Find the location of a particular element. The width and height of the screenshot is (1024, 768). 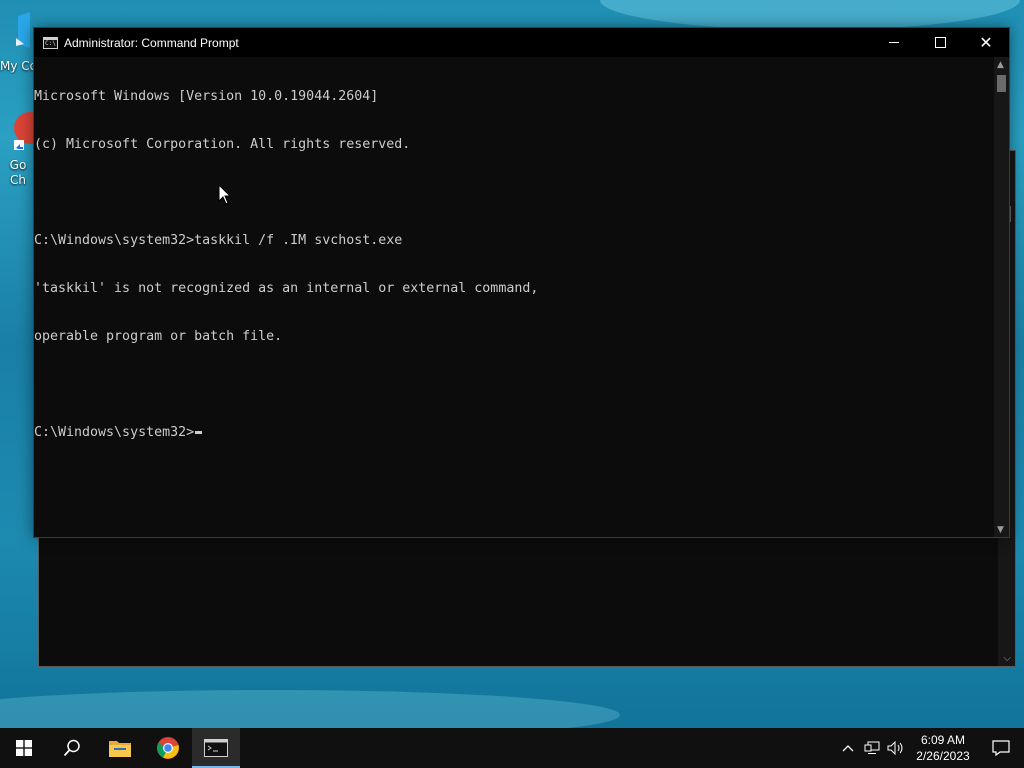

minimize-icon is located at coordinates (894, 42).